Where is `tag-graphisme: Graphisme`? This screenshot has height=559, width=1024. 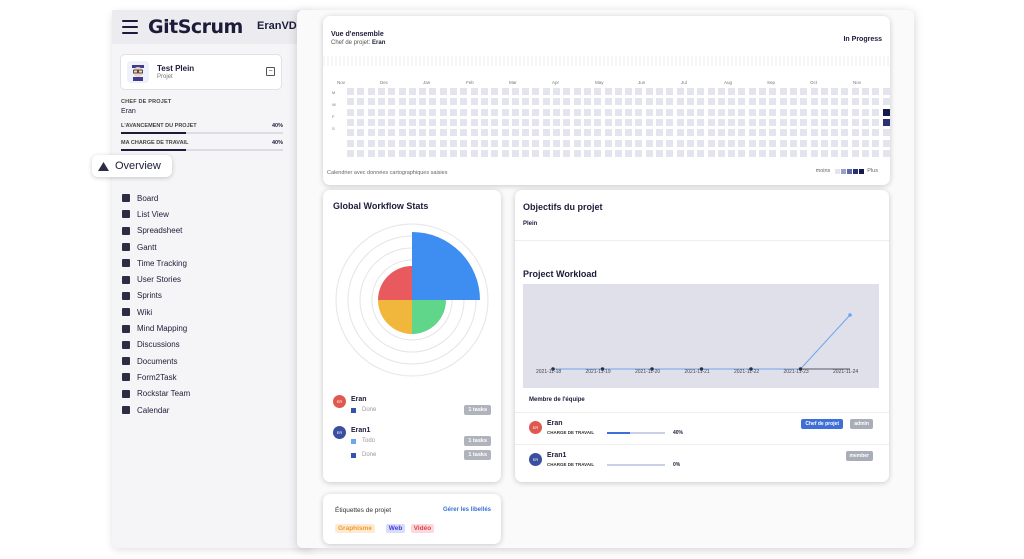
tag-graphisme: Graphisme is located at coordinates (355, 528).